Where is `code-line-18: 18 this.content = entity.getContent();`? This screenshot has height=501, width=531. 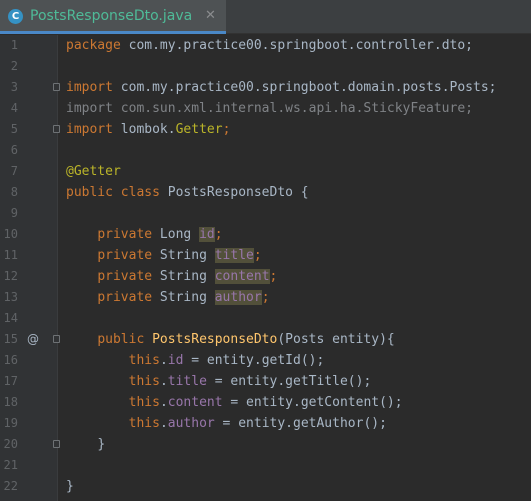
code-line-18: 18 this.content = entity.getContent(); is located at coordinates (265, 402).